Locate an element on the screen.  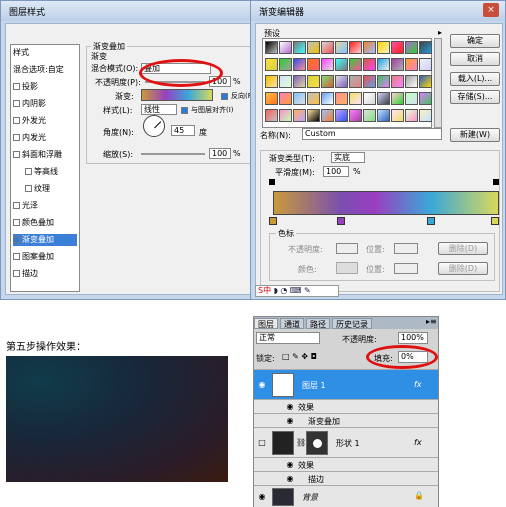
style-list-item: 纹理 is located at coordinates (45, 189).